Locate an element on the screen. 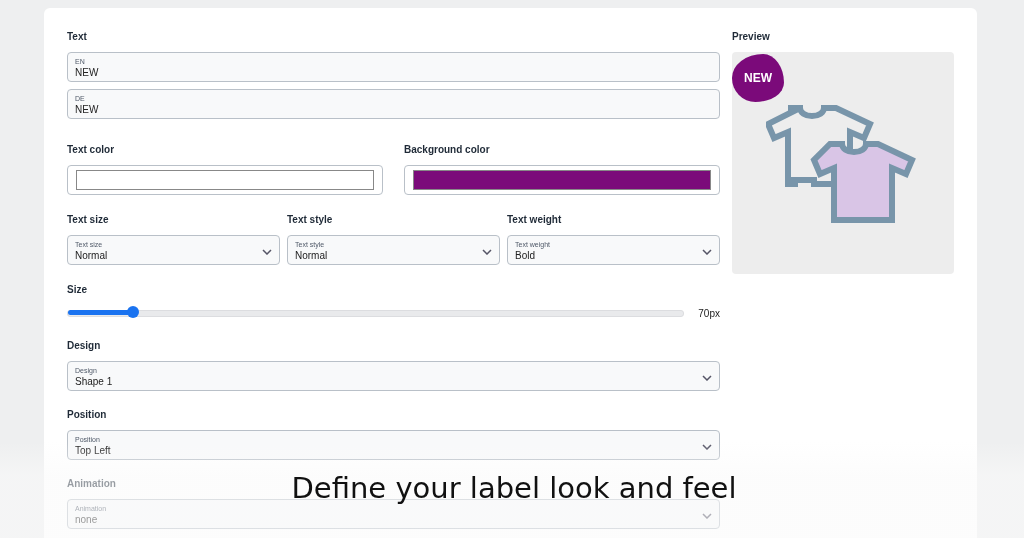 This screenshot has height=538, width=1024. slider-thumb is located at coordinates (132, 311).